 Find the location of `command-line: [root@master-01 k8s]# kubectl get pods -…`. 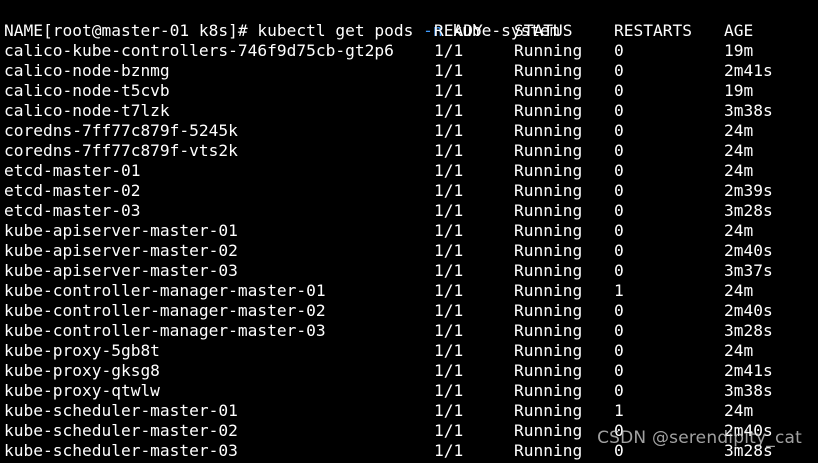

command-line: [root@master-01 k8s]# kubectl get pods -… is located at coordinates (411, 20).